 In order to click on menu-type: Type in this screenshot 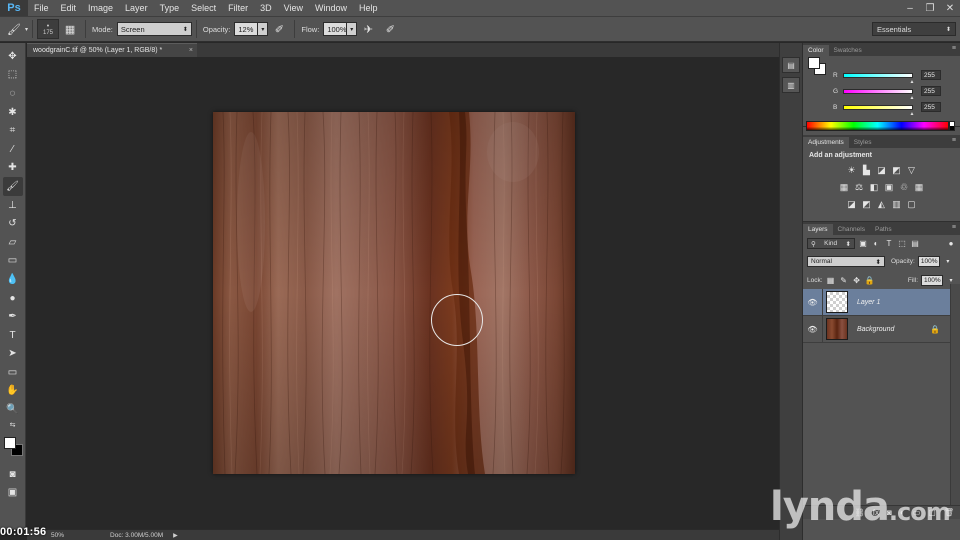, I will do `click(170, 8)`.